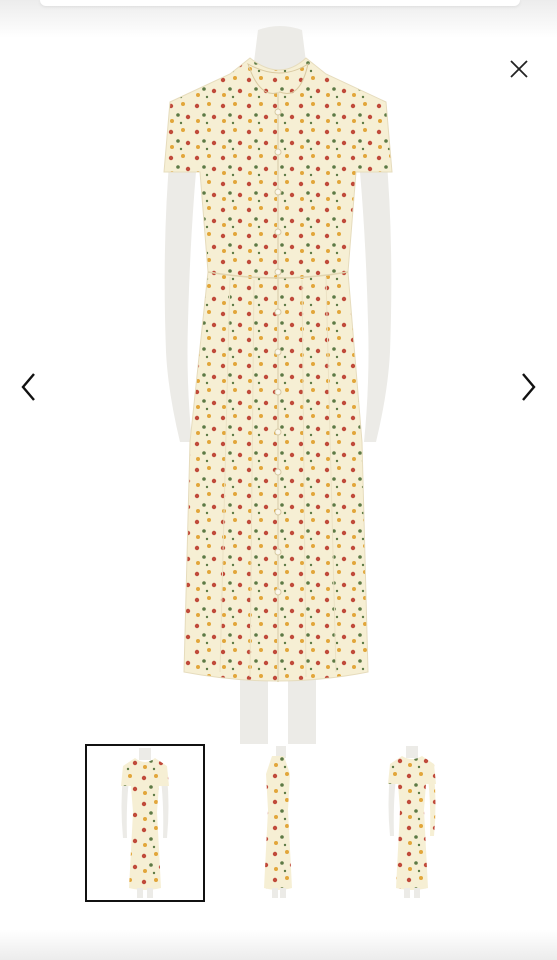  I want to click on thumbnail-side-image, so click(278, 822).